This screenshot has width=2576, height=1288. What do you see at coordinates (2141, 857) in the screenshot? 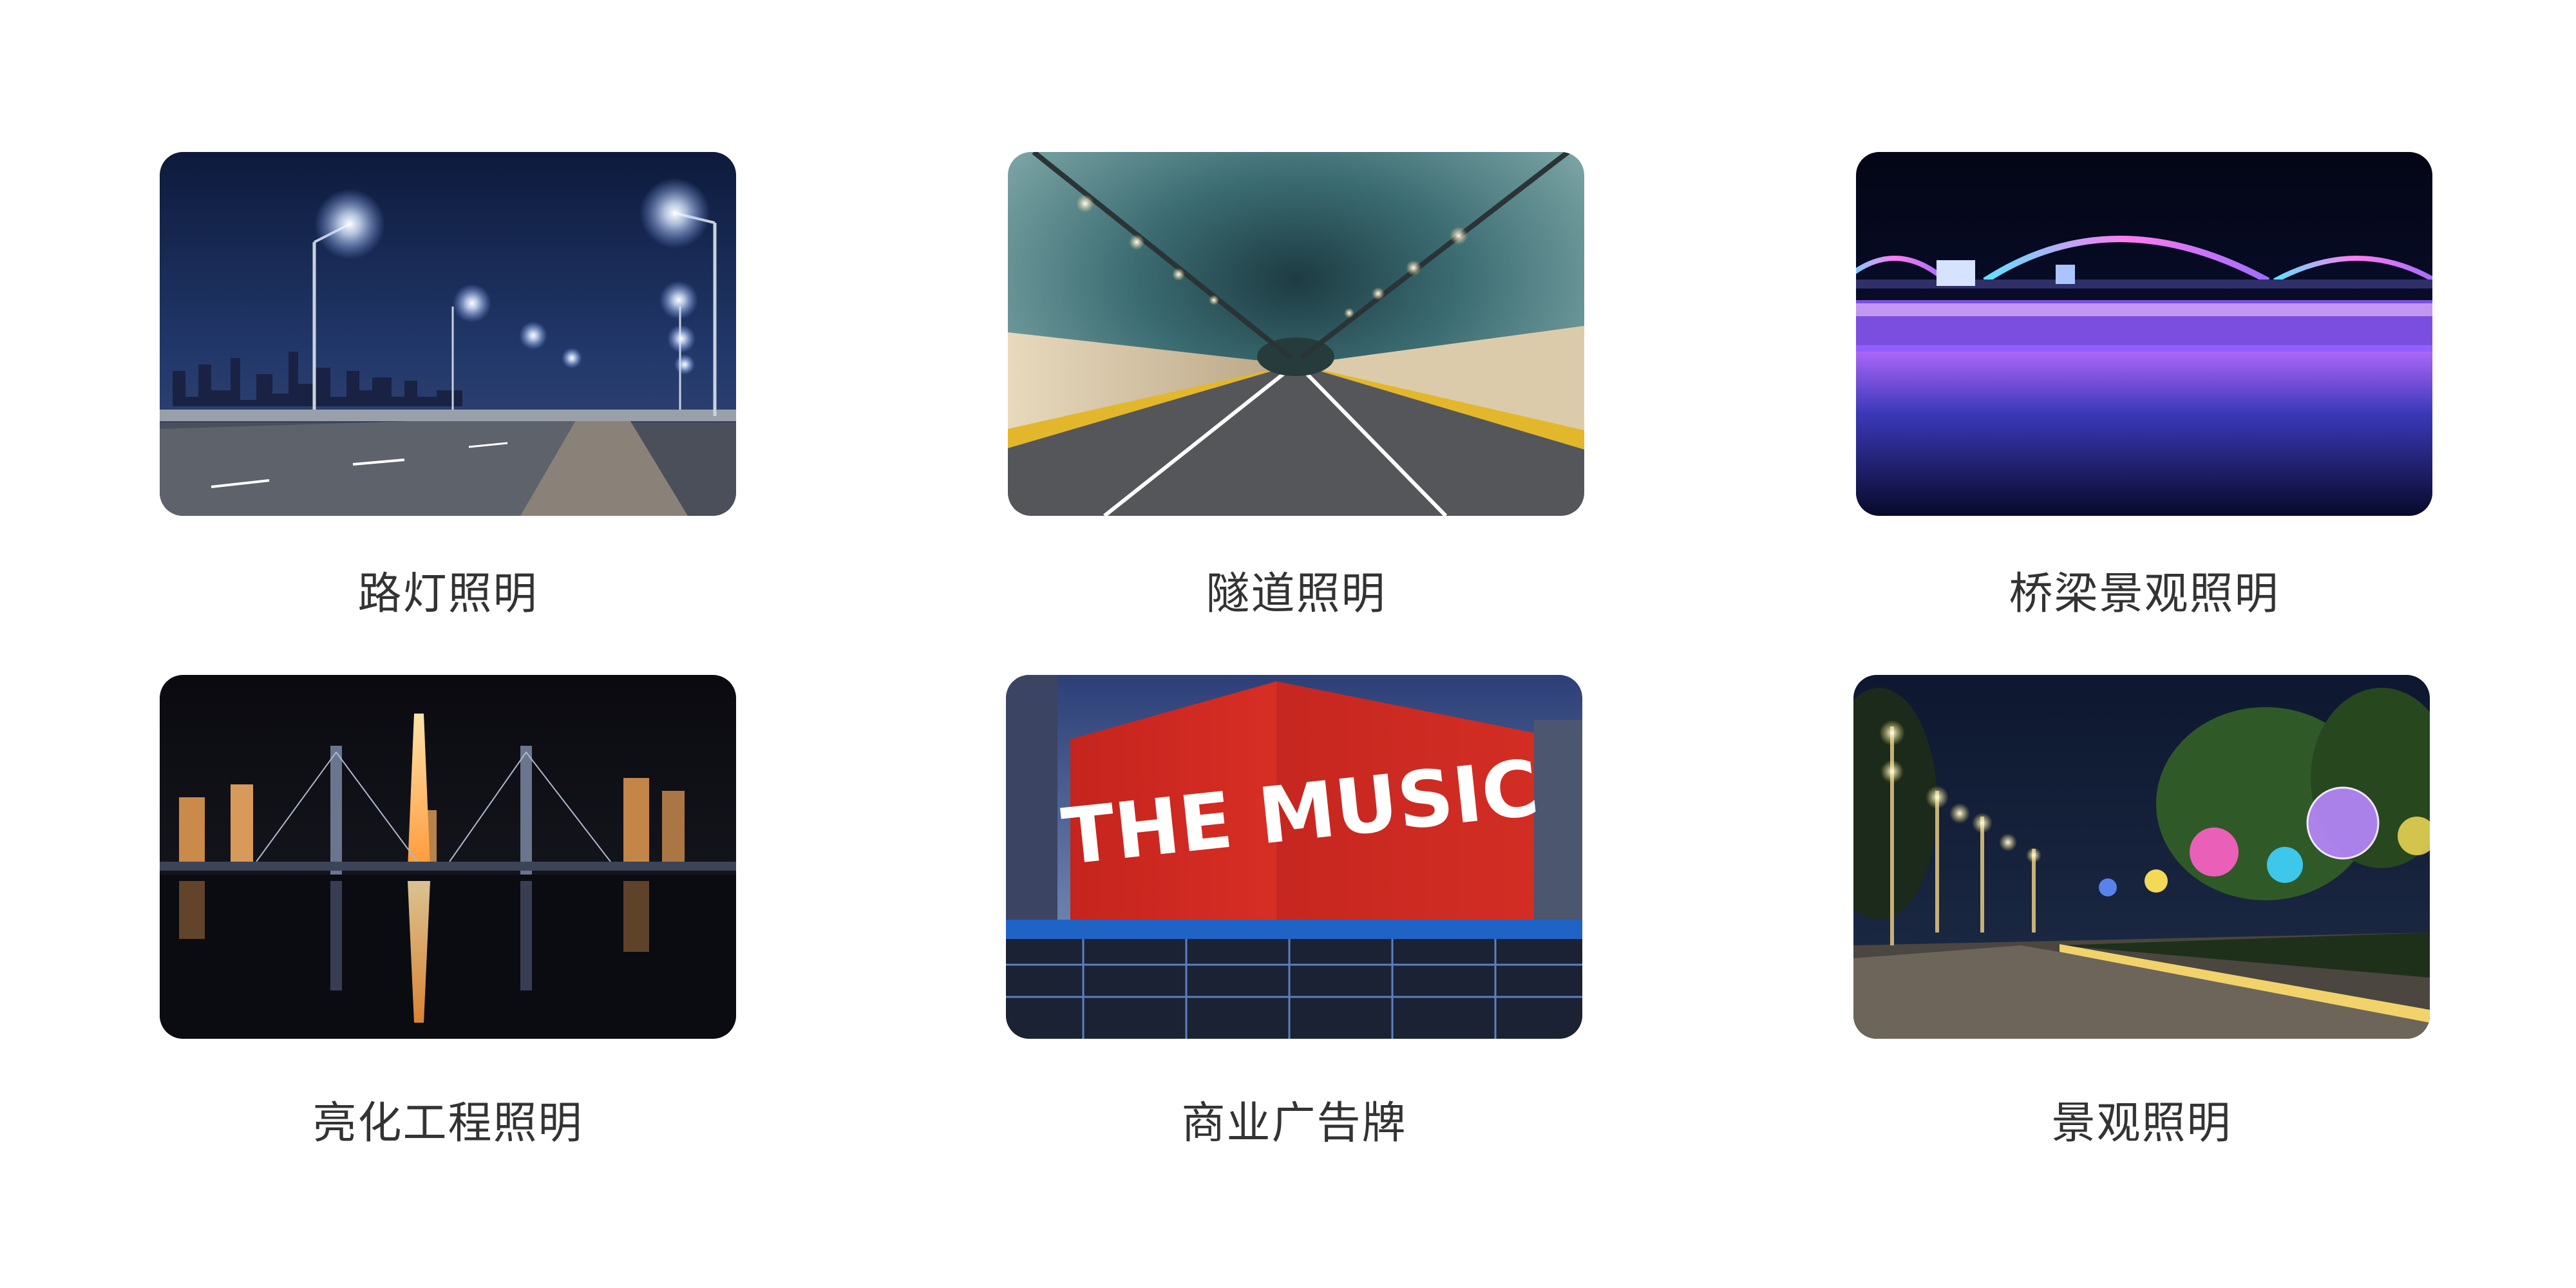
I see `landscape-lighting-image` at bounding box center [2141, 857].